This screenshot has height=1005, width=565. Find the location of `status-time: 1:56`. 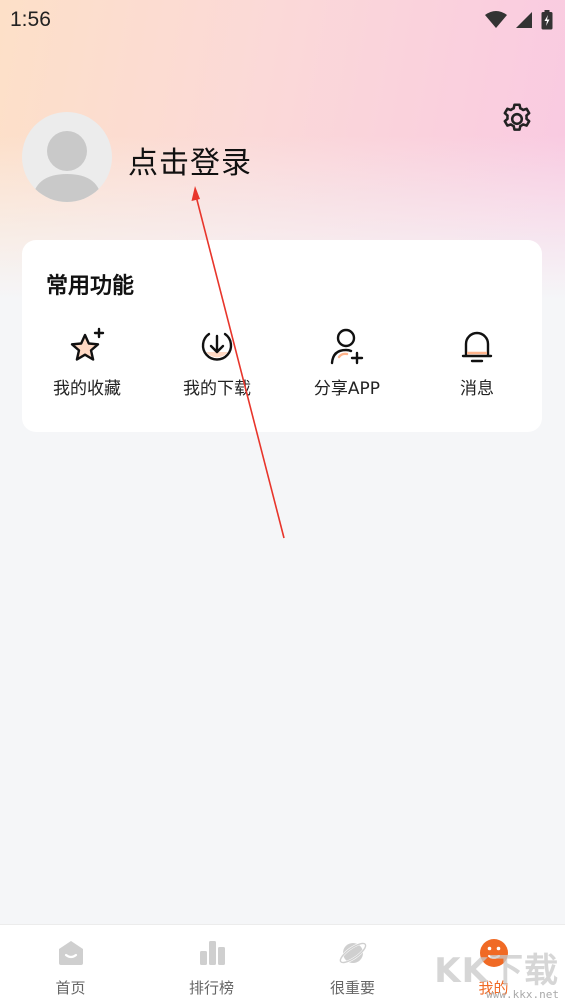

status-time: 1:56 is located at coordinates (30, 19).